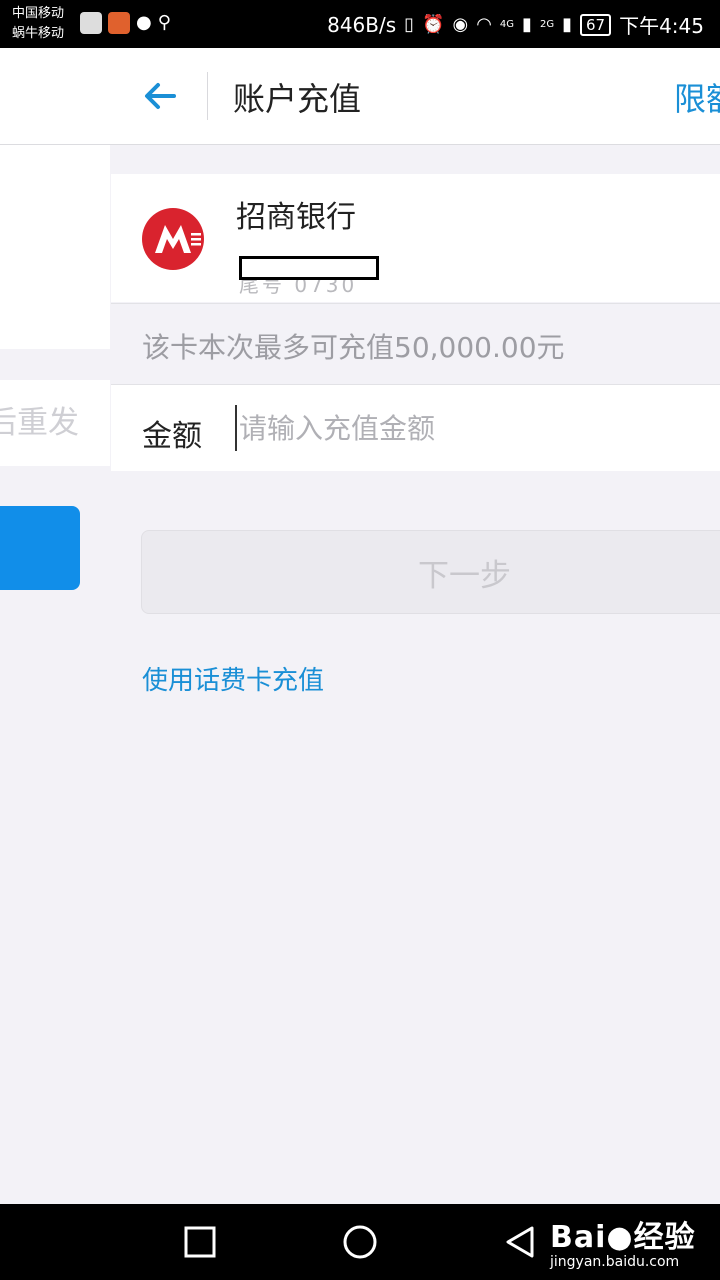 This screenshot has width=720, height=1280. What do you see at coordinates (430, 572) in the screenshot?
I see `next-step-button: 下一步` at bounding box center [430, 572].